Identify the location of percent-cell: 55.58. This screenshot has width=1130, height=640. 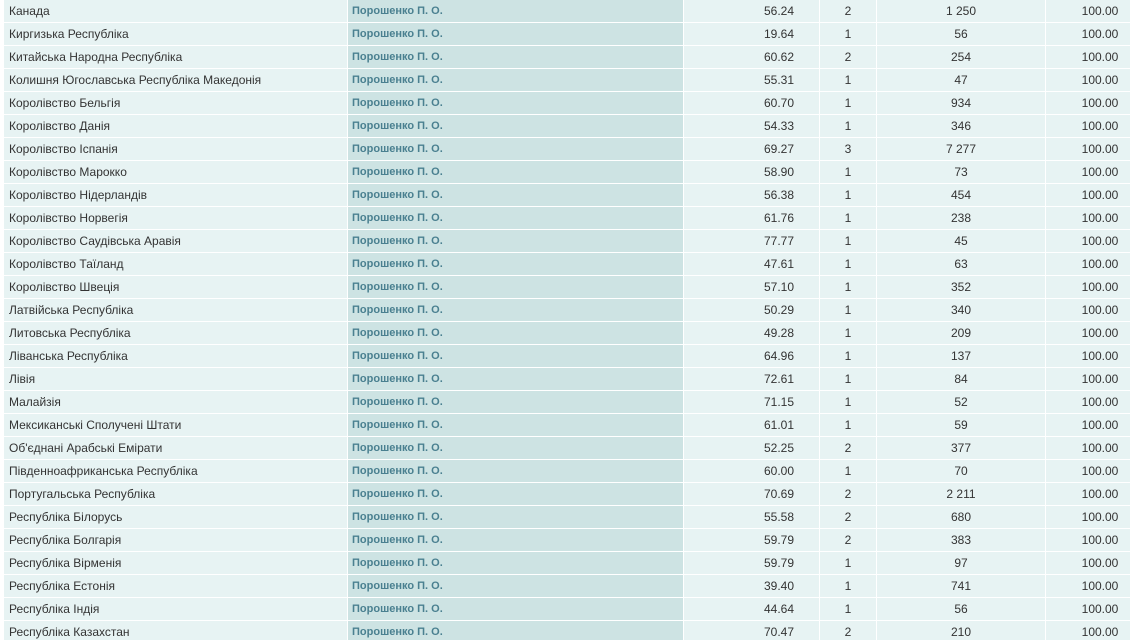
(751, 517).